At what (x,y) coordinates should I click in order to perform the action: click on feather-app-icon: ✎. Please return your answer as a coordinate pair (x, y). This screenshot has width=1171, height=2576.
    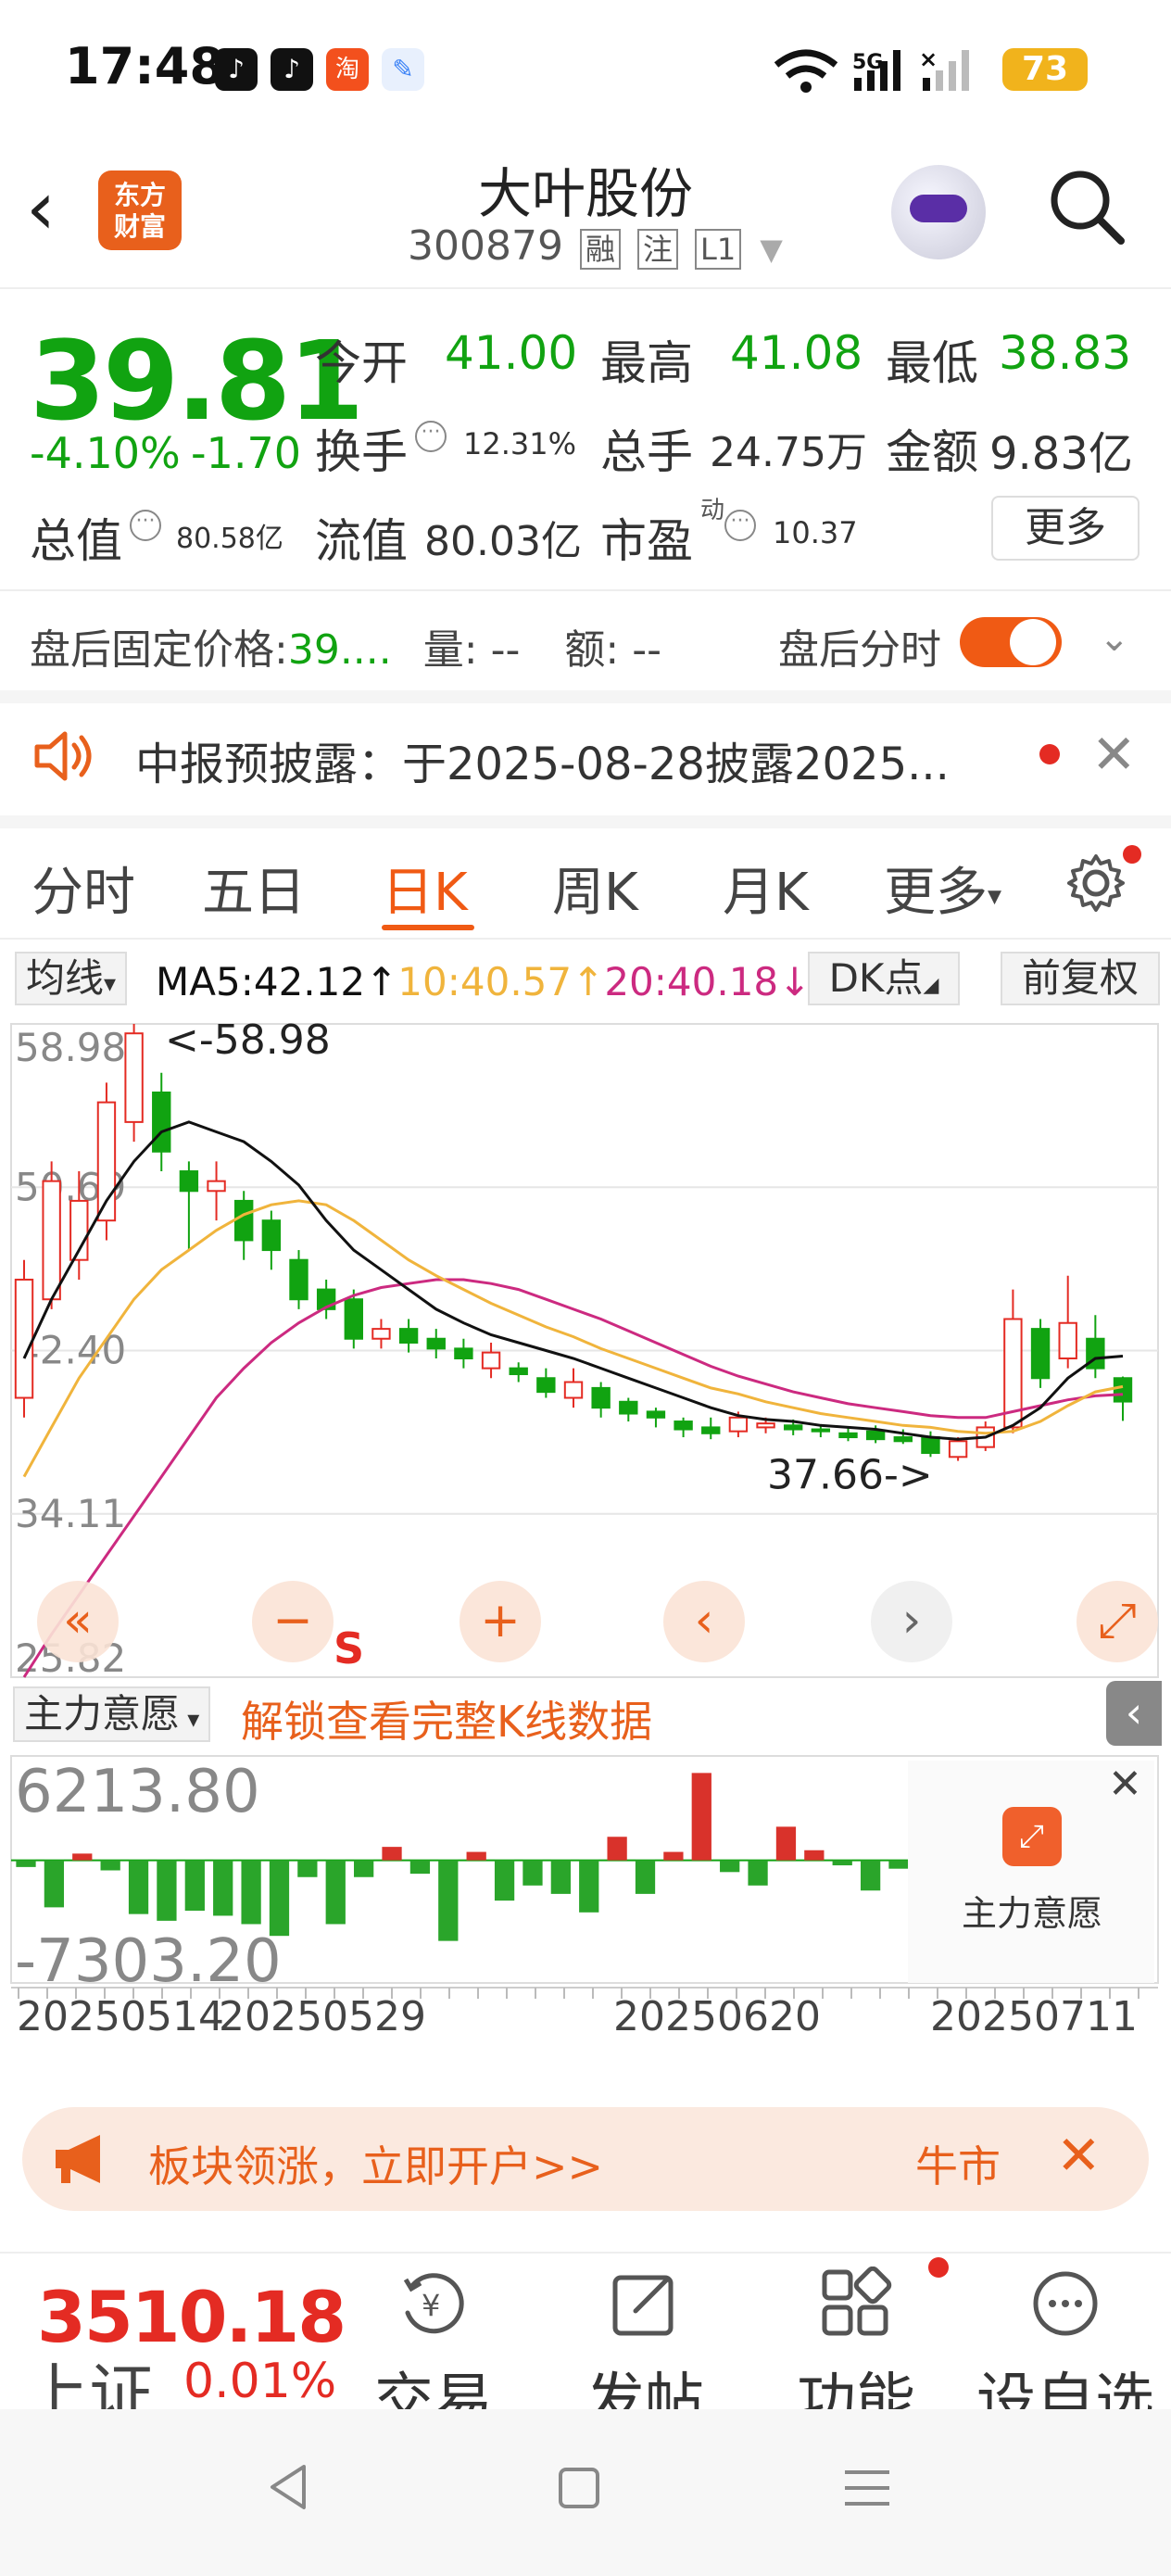
    Looking at the image, I should click on (403, 69).